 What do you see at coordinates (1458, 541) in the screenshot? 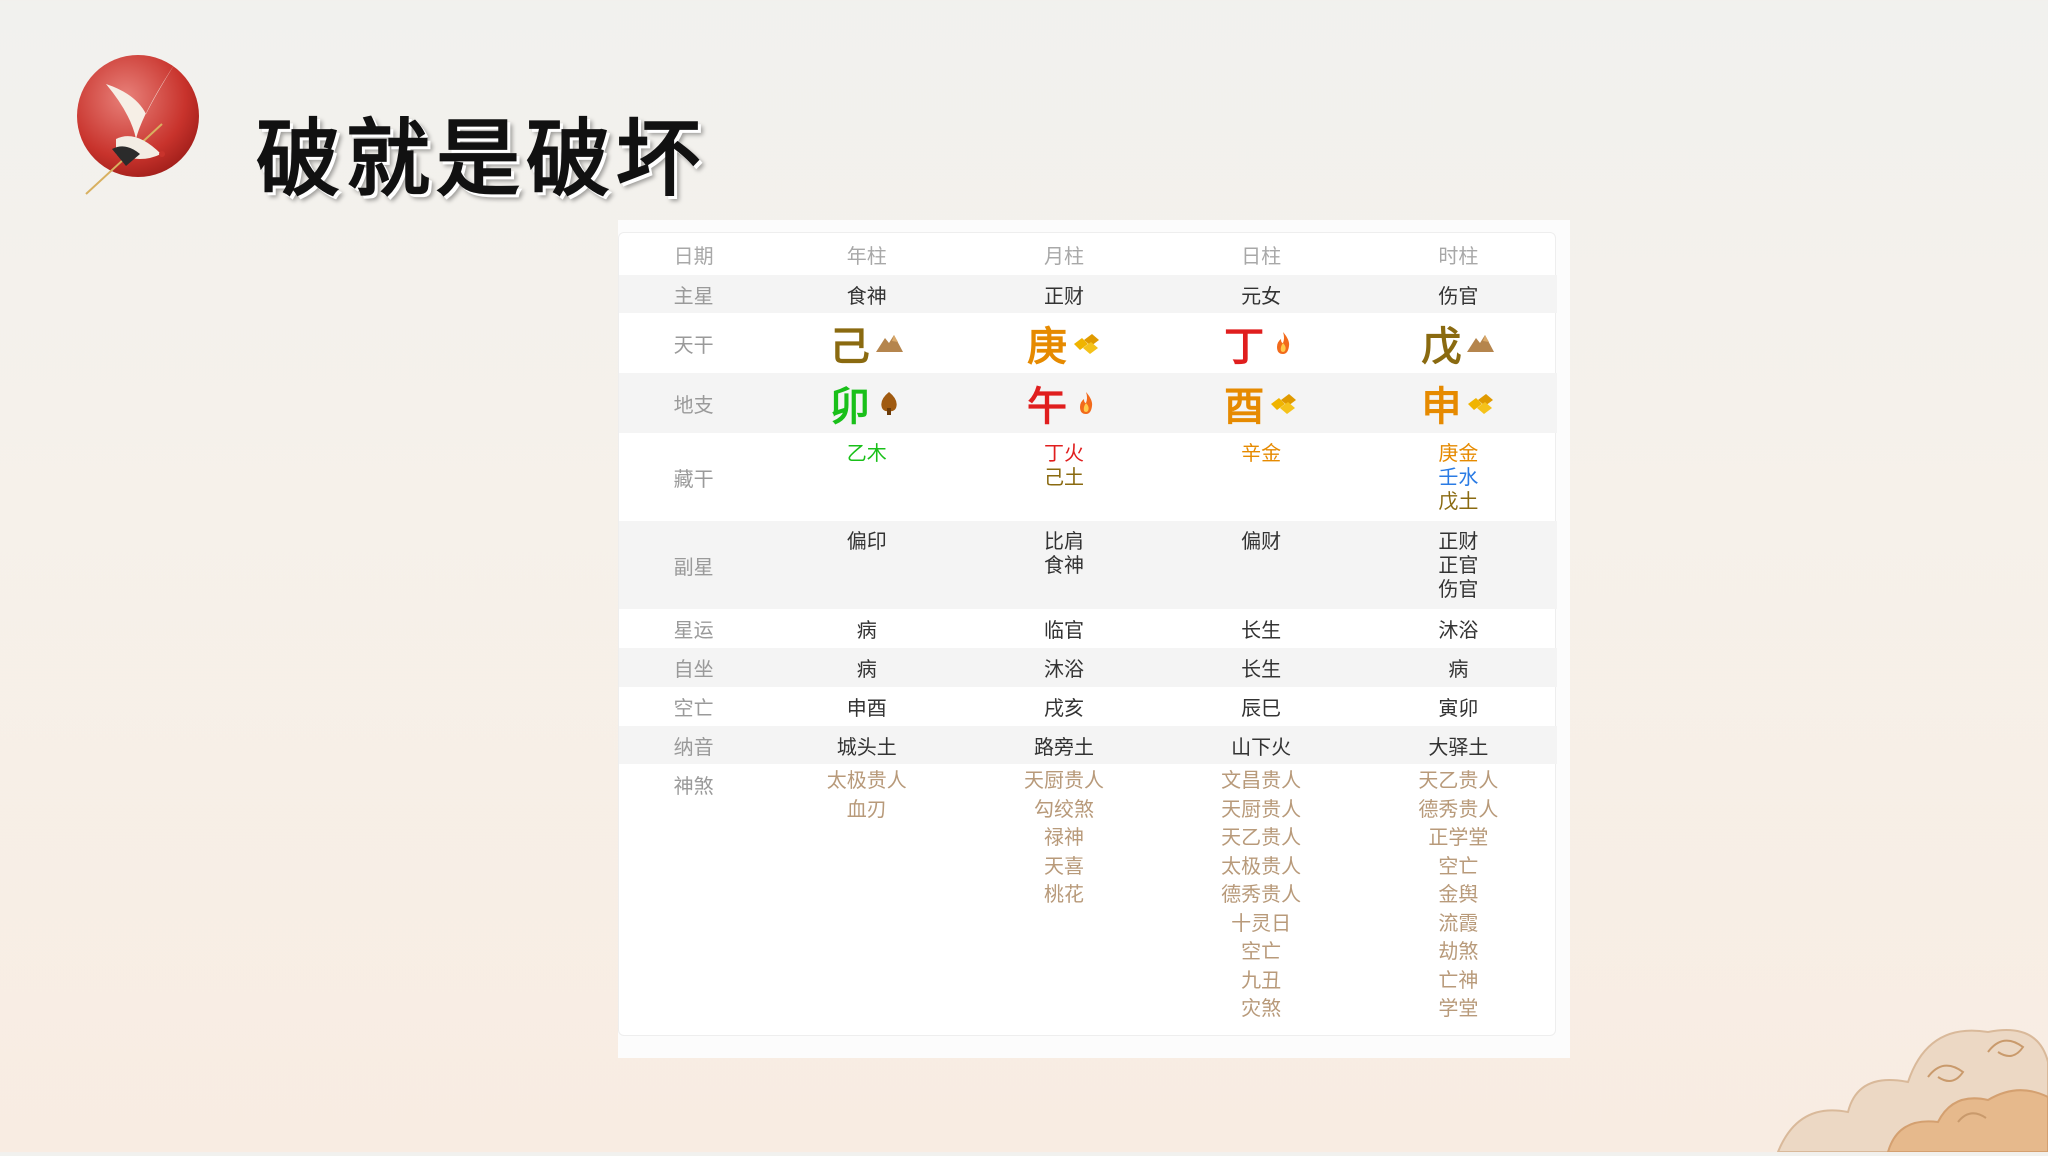
I see `sub-star: 正财` at bounding box center [1458, 541].